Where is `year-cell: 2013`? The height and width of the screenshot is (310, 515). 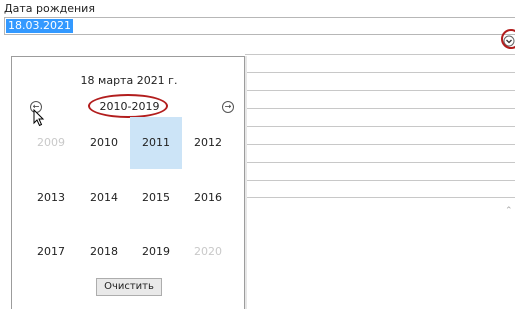
year-cell: 2013 is located at coordinates (51, 198).